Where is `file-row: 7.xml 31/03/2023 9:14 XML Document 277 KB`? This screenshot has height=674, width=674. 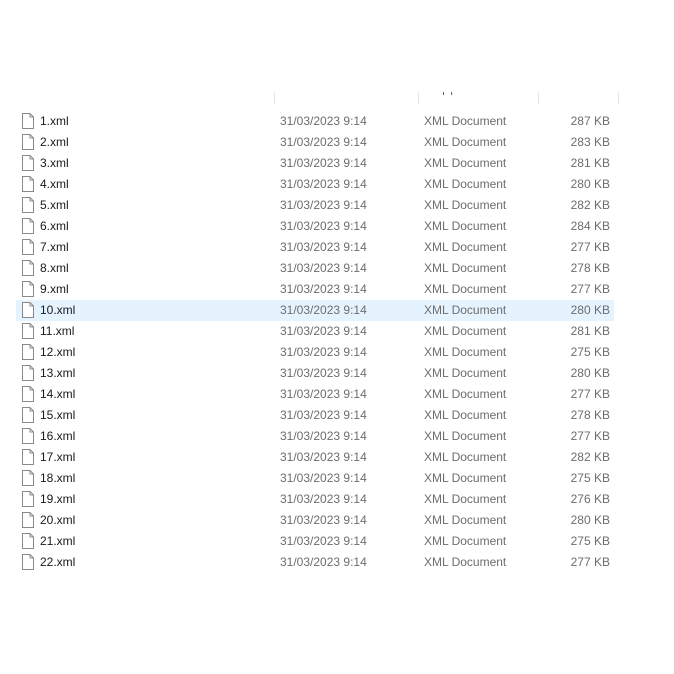 file-row: 7.xml 31/03/2023 9:14 XML Document 277 KB is located at coordinates (315, 247).